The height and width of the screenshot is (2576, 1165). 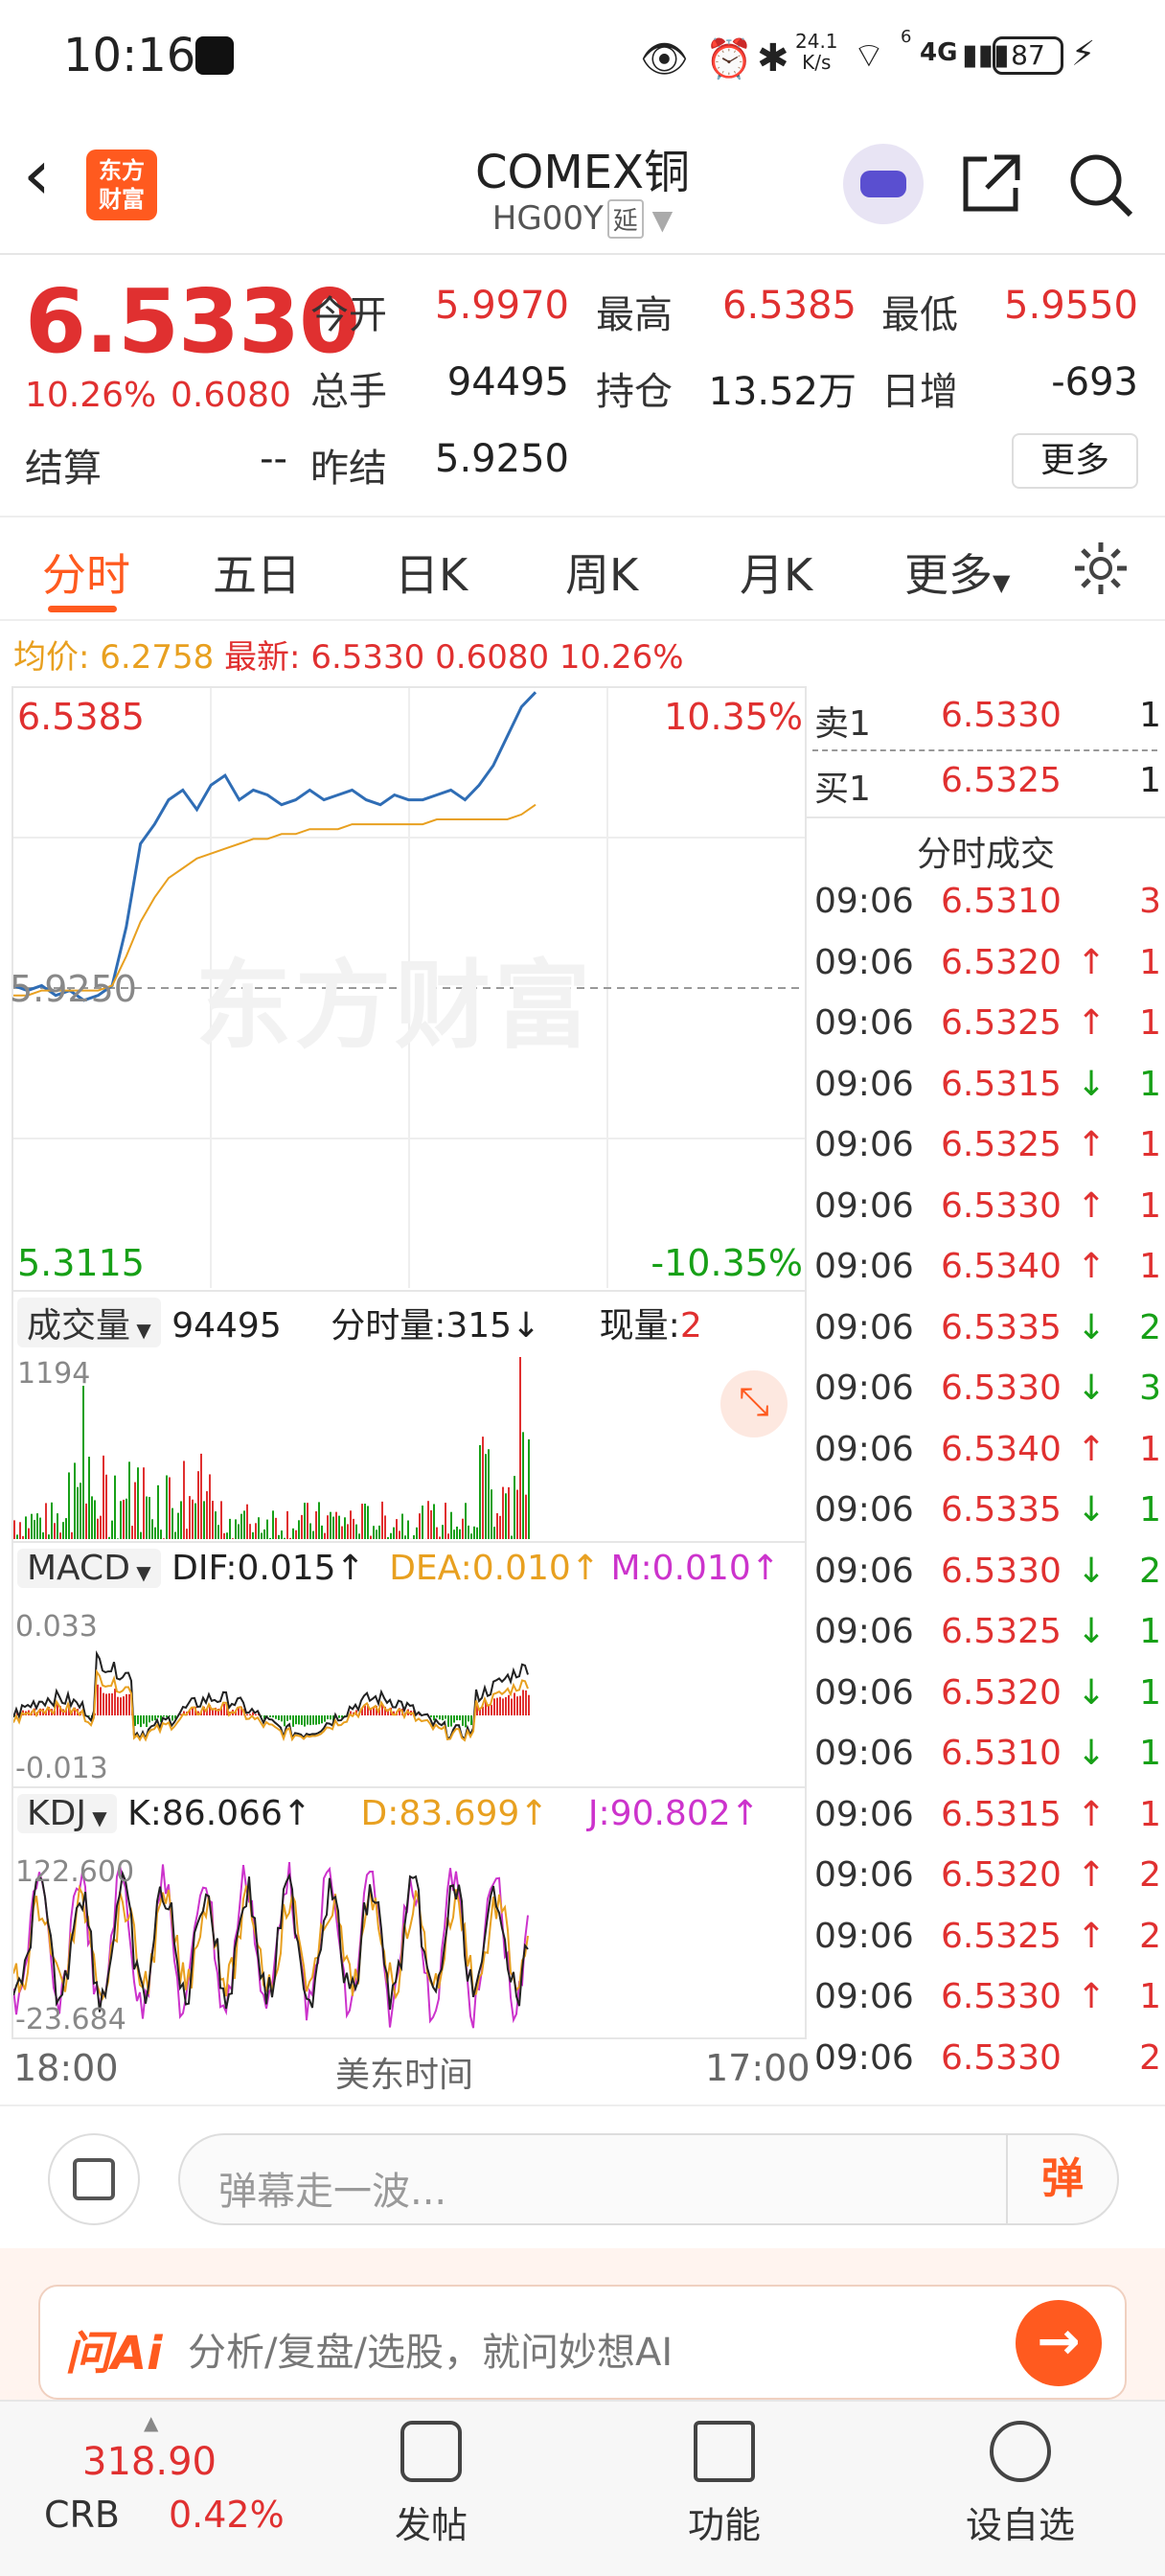 What do you see at coordinates (1002, 1449) in the screenshot?
I see `trade-price: 6.5340` at bounding box center [1002, 1449].